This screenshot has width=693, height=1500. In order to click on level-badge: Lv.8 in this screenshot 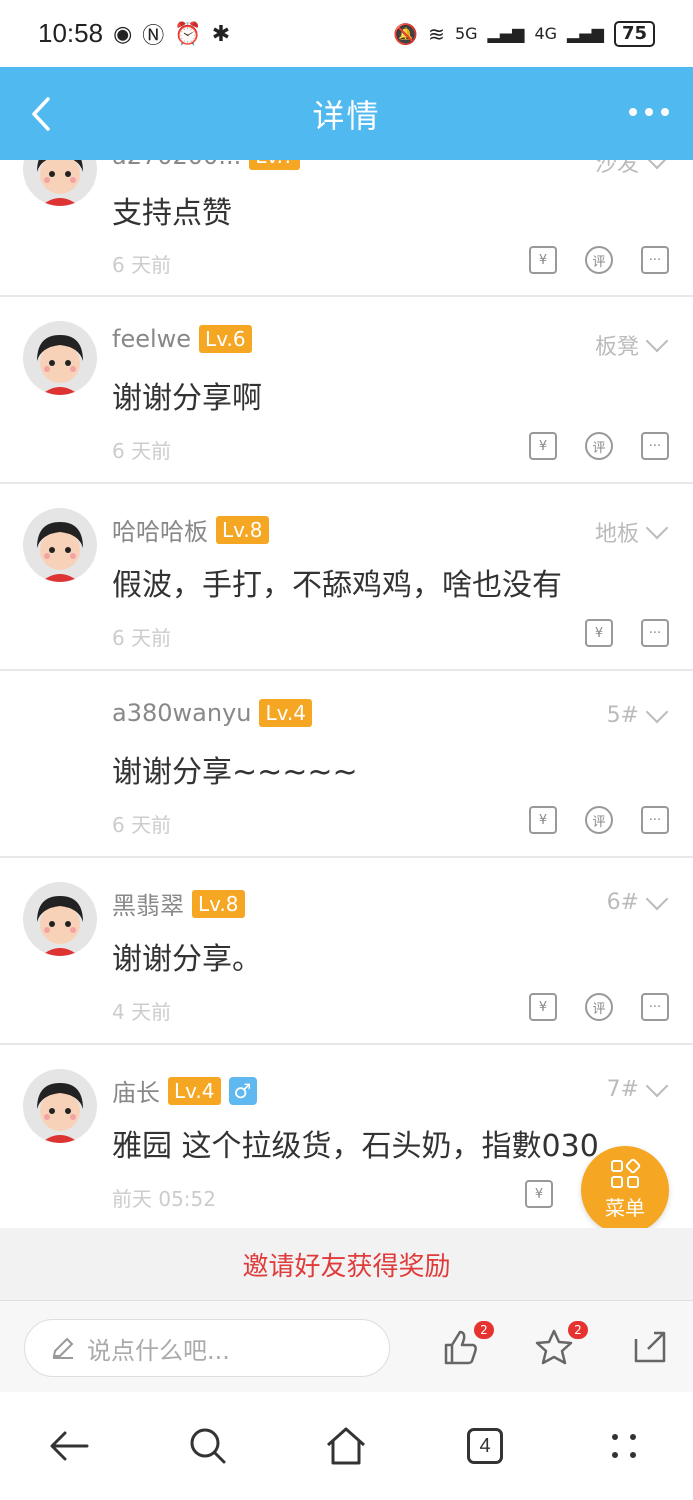, I will do `click(218, 903)`.